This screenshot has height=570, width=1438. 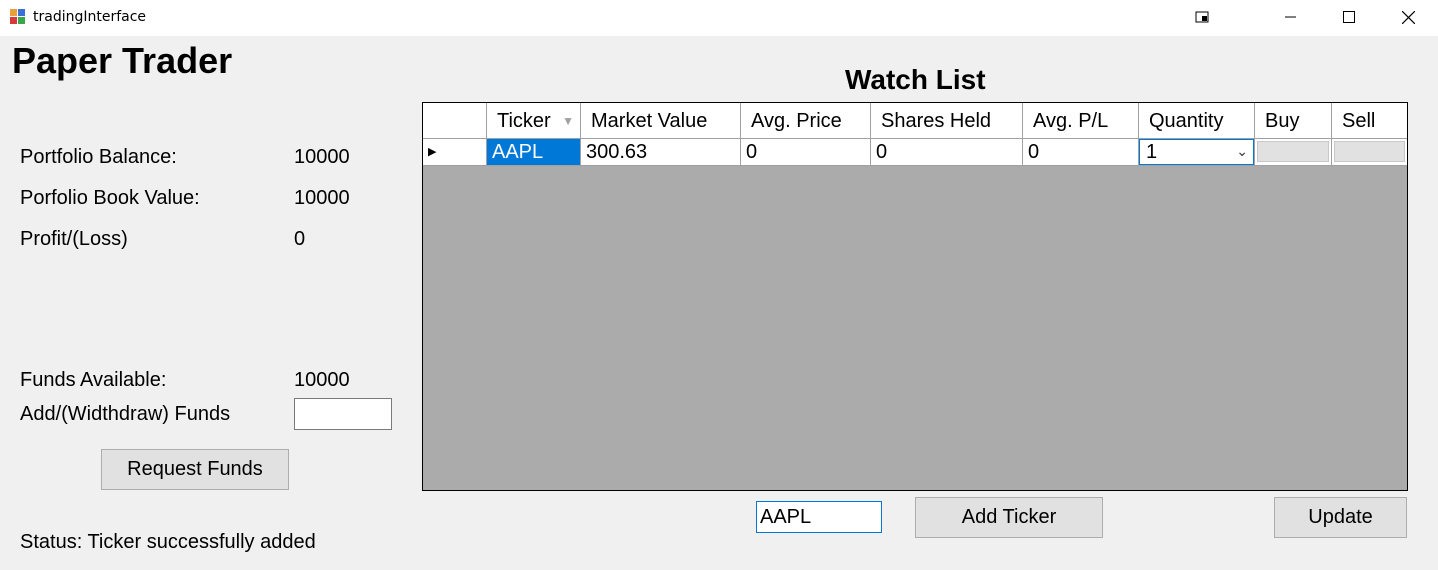 I want to click on watch-list-title: Watch List, so click(x=915, y=79).